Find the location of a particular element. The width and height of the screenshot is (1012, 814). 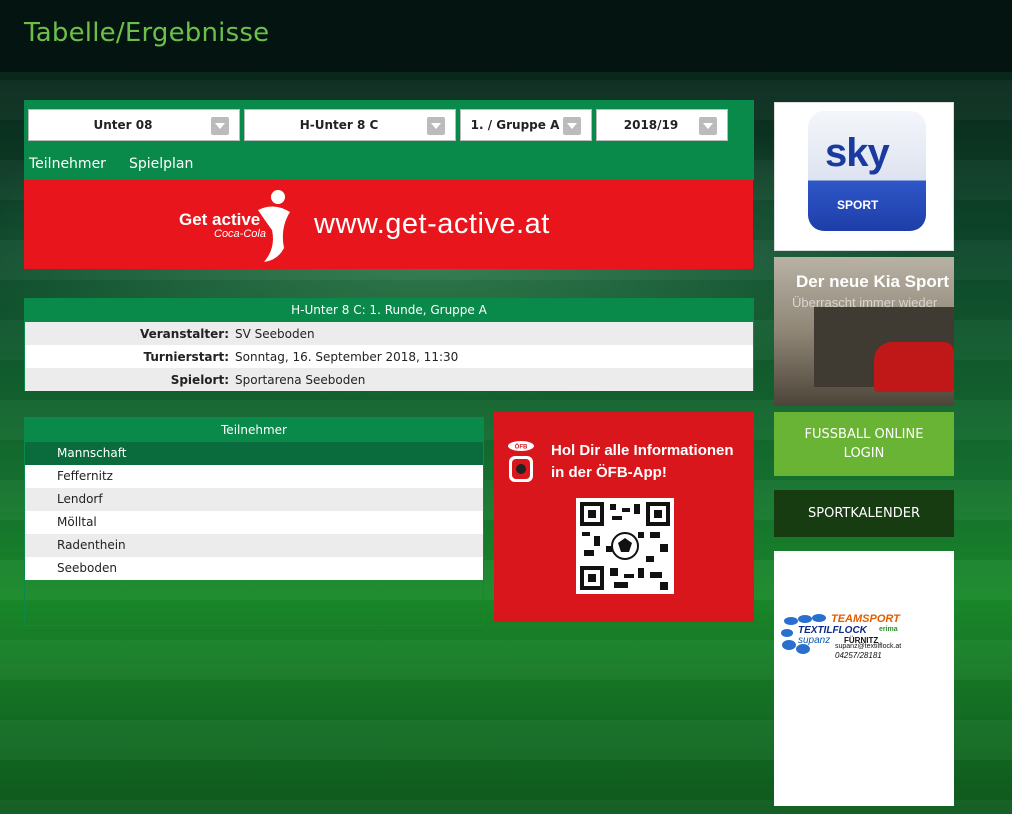

participants-heading: Teilnehmer is located at coordinates (254, 430).